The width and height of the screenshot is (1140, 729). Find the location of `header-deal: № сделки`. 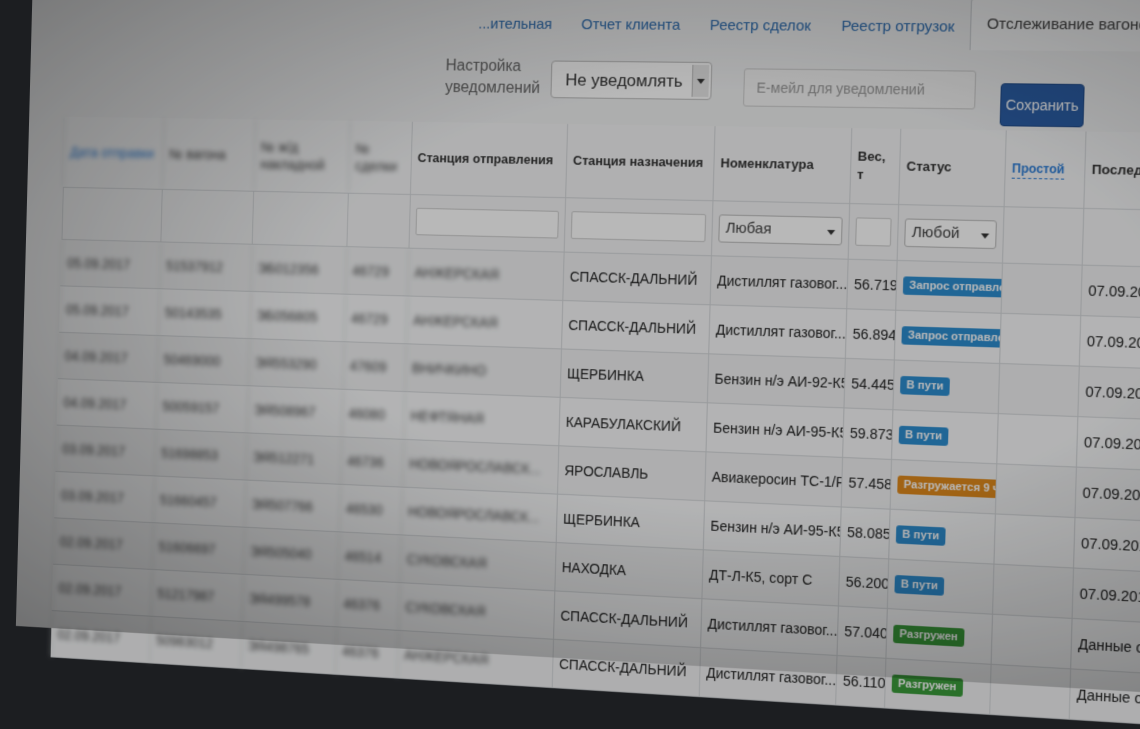

header-deal: № сделки is located at coordinates (379, 157).